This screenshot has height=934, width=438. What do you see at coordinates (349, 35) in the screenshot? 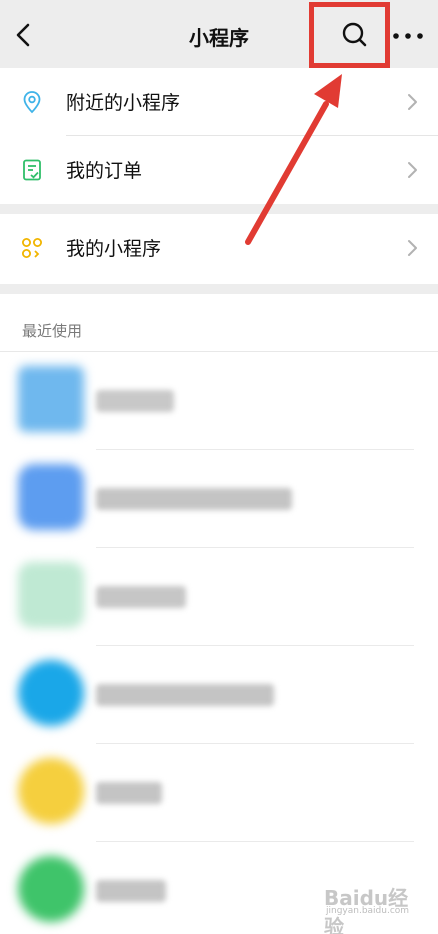
I see `search-highlight-box` at bounding box center [349, 35].